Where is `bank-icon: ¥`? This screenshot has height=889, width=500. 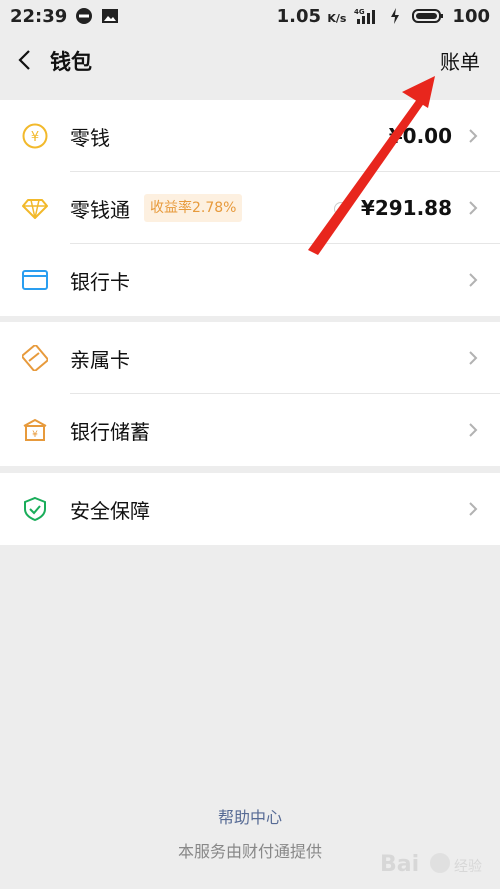 bank-icon: ¥ is located at coordinates (35, 430).